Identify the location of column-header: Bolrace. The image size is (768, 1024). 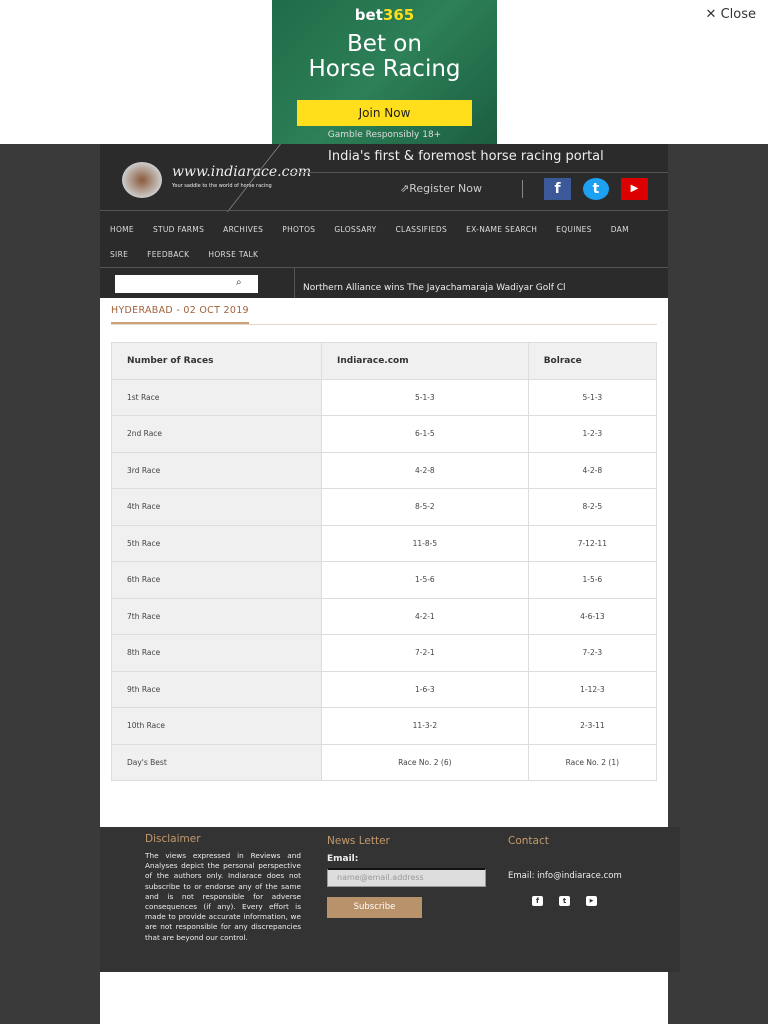
(592, 361).